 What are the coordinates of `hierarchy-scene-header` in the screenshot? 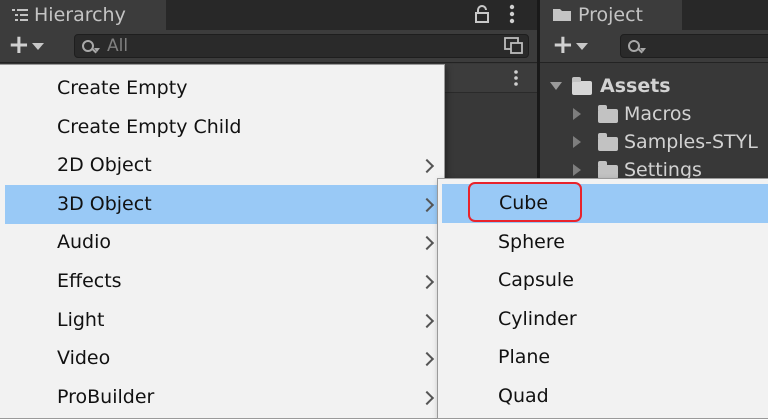 It's located at (491, 78).